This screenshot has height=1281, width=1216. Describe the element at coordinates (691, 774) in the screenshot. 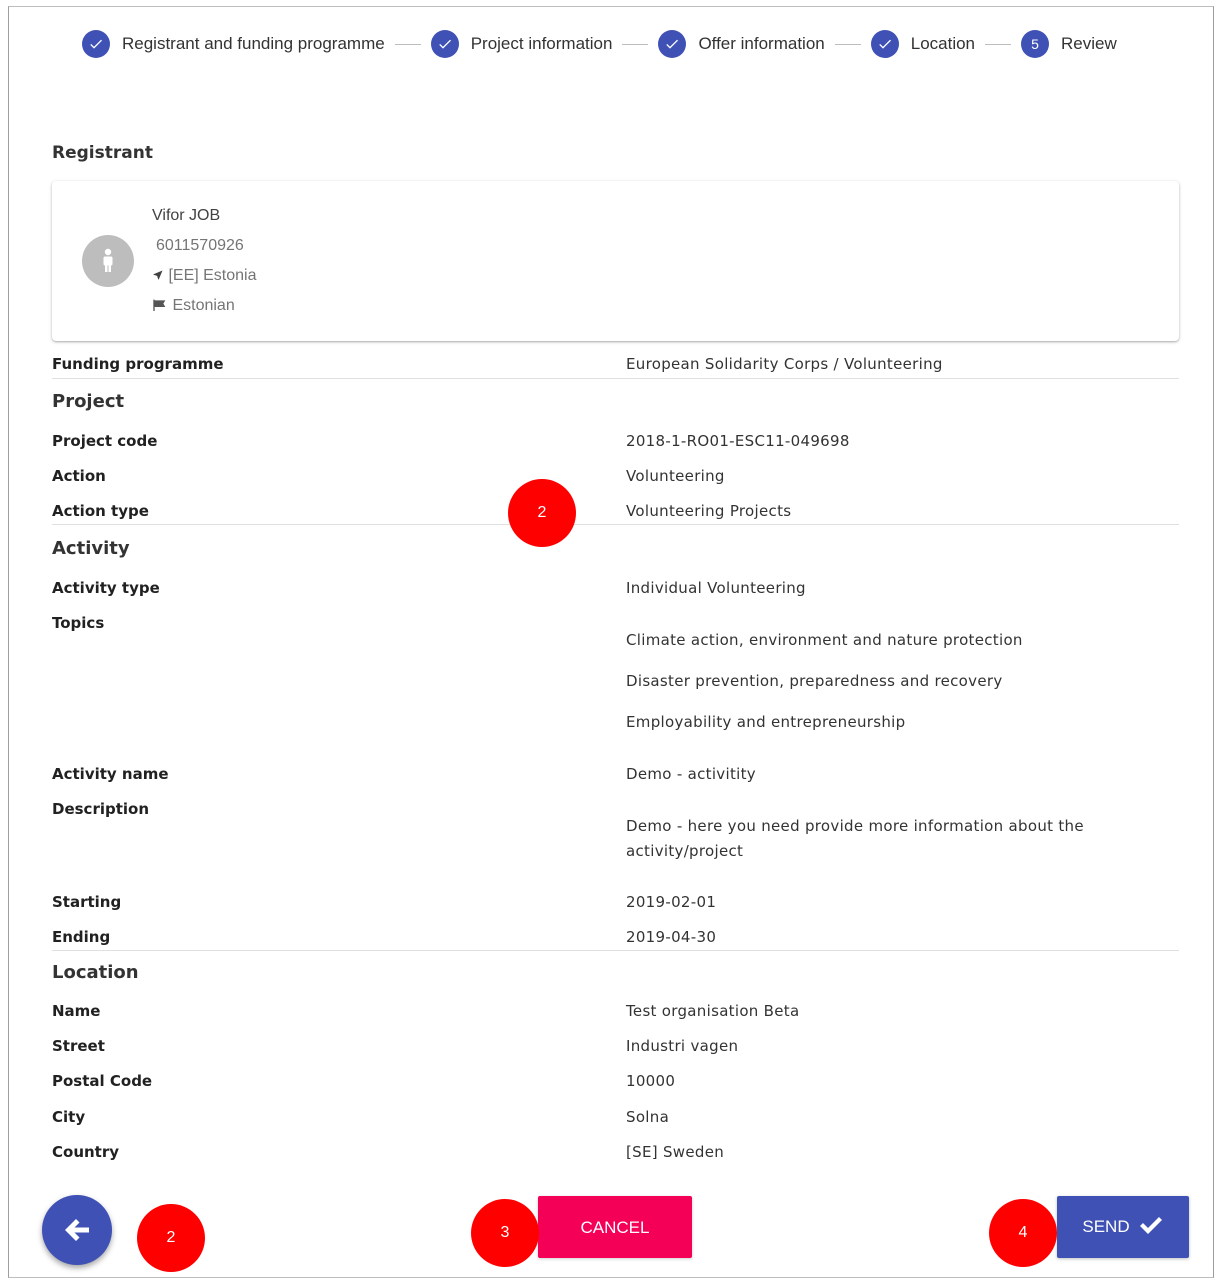

I see `field-value: Demo - activitity` at that location.